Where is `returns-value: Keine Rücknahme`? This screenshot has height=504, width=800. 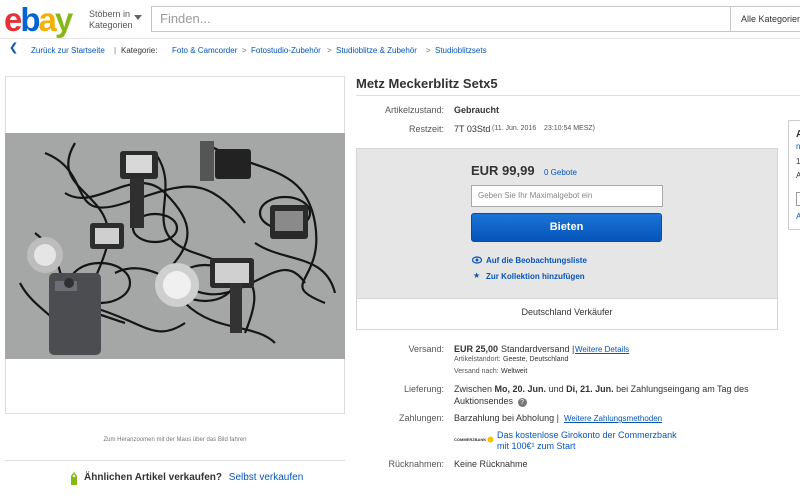 returns-value: Keine Rücknahme is located at coordinates (491, 464).